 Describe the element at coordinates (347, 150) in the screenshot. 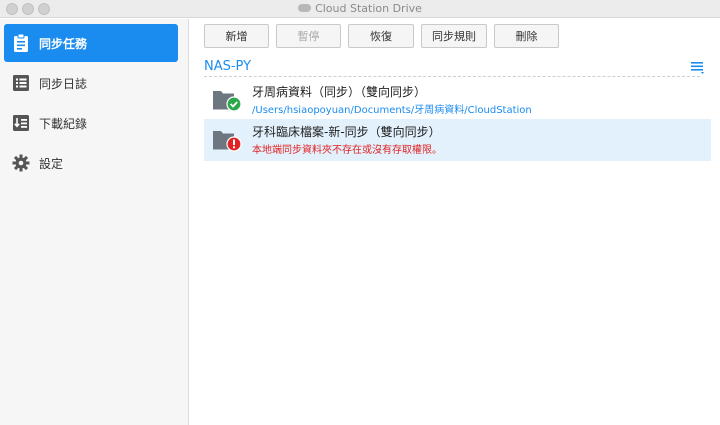

I see `task-error-message: 本地端同步資料夾不存在或沒有存取權限。` at that location.